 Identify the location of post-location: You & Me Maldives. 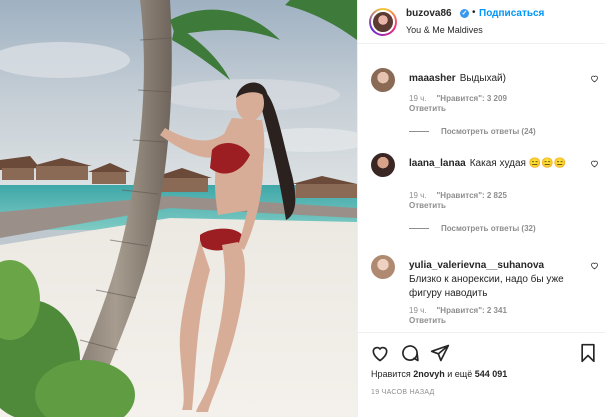
(444, 30).